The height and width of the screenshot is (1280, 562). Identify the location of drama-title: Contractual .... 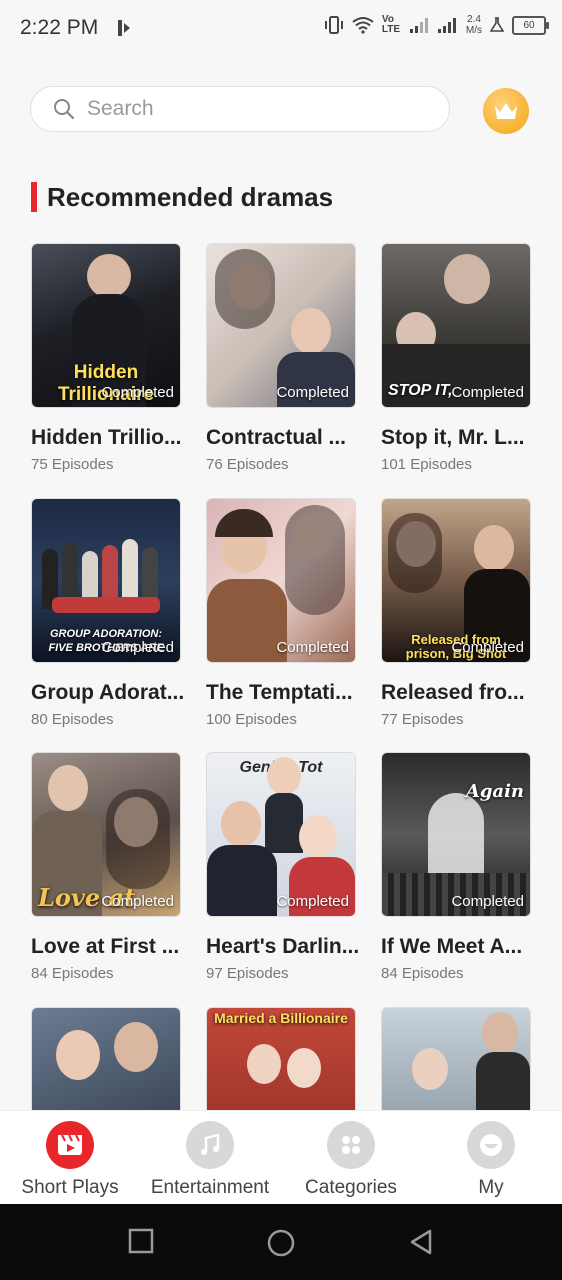
(276, 437).